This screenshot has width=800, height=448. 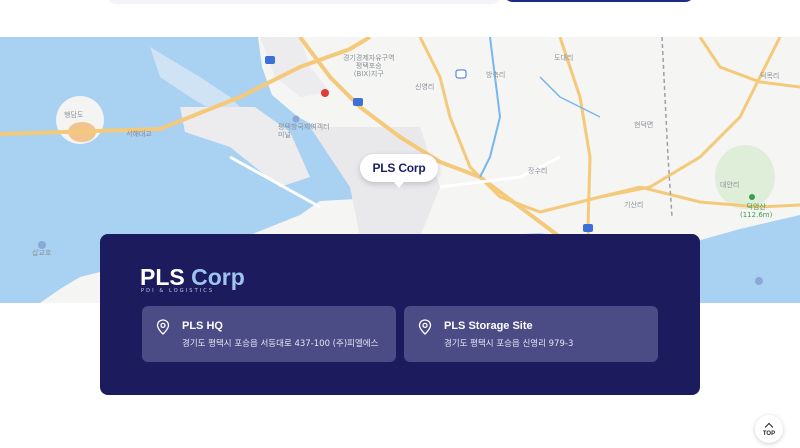 What do you see at coordinates (178, 291) in the screenshot?
I see `logo-tagline: PDI & LOGISTICS` at bounding box center [178, 291].